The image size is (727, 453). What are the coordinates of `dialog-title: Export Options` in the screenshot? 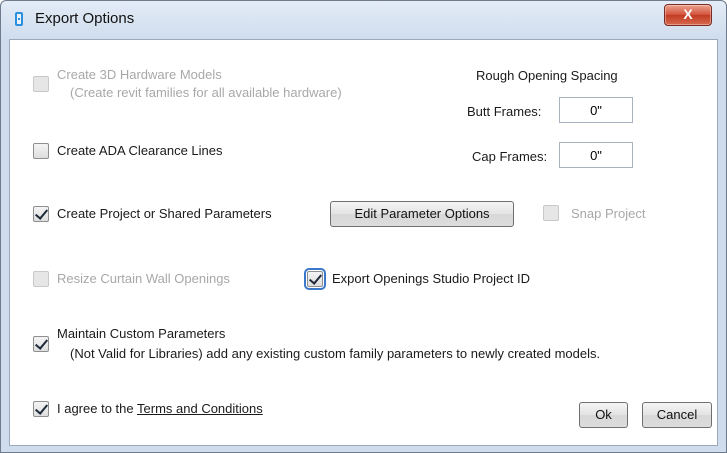 It's located at (85, 18).